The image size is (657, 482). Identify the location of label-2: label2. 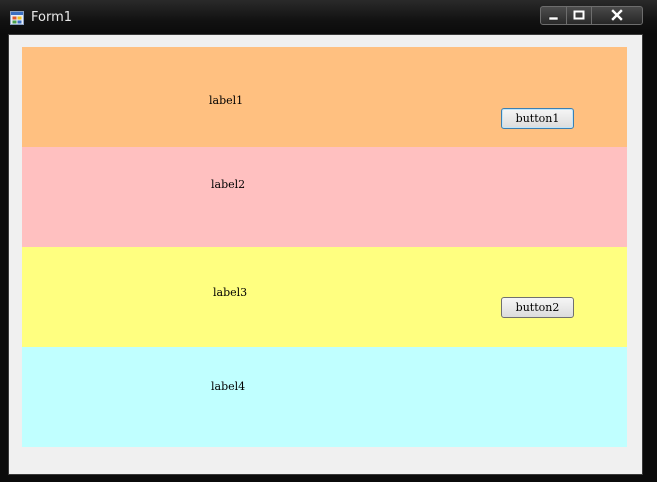
(228, 184).